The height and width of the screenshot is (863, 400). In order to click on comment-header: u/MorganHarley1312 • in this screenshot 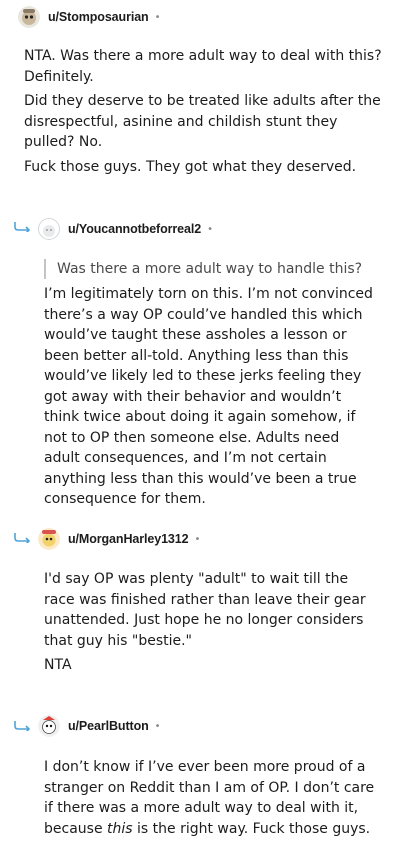, I will do `click(119, 539)`.